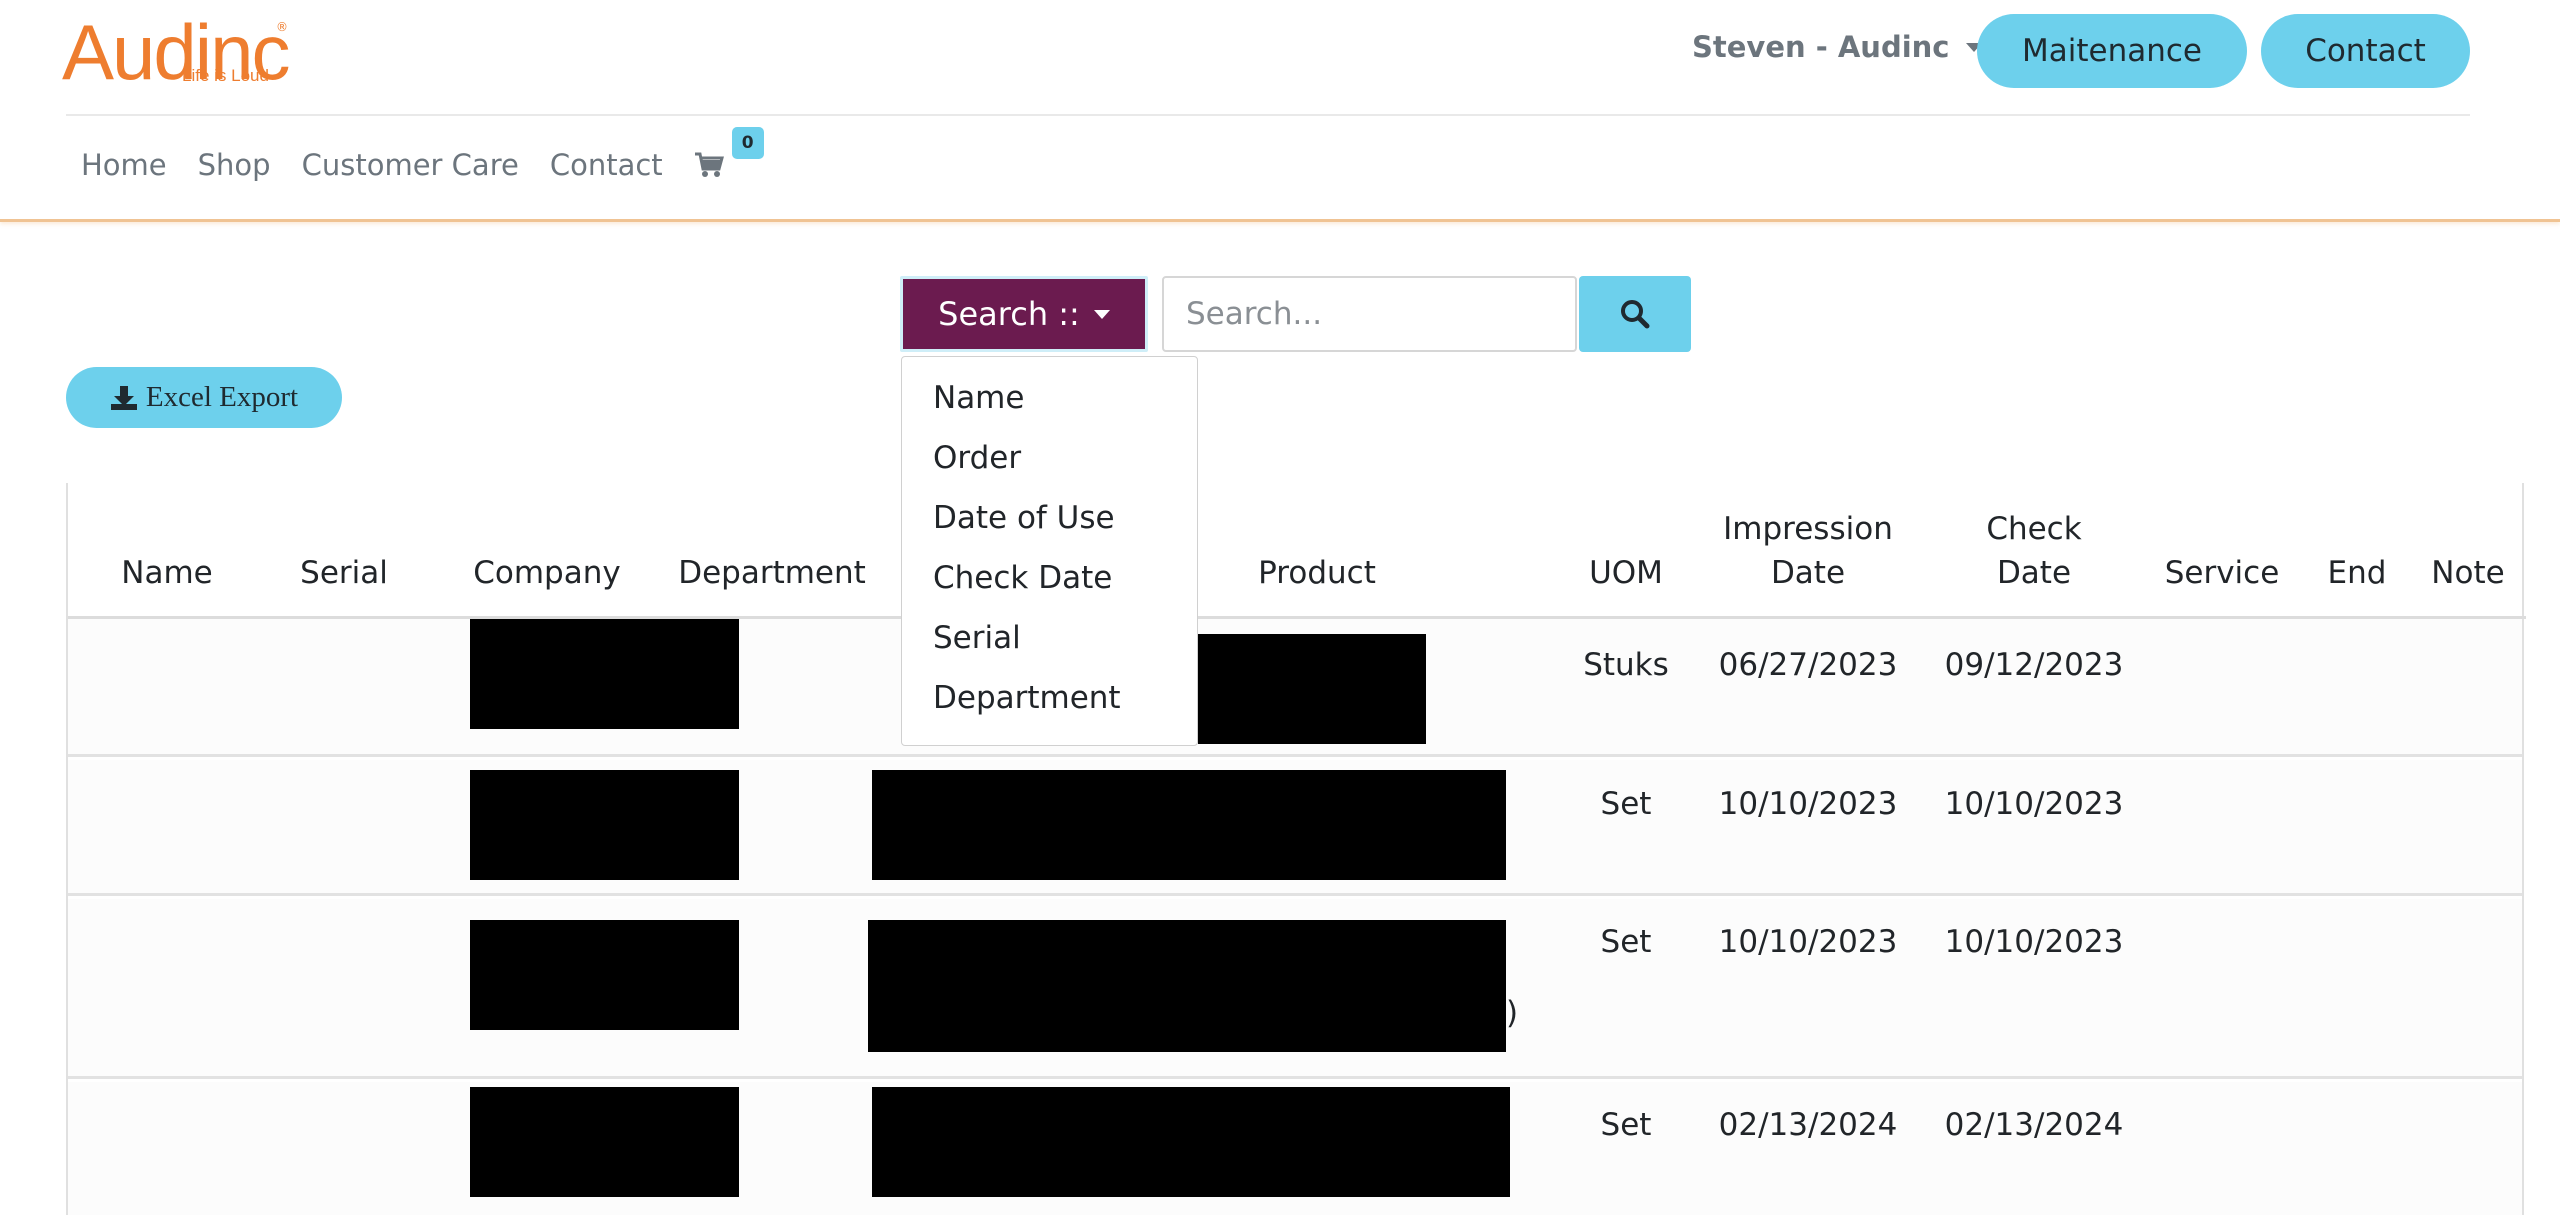  What do you see at coordinates (2112, 51) in the screenshot?
I see `maintenance-button: Maitenance` at bounding box center [2112, 51].